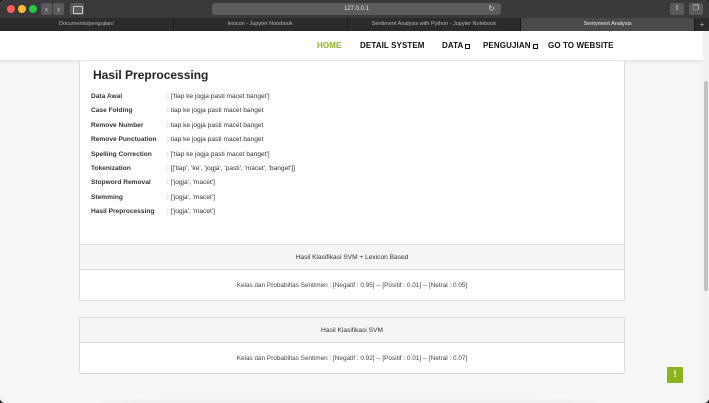 The height and width of the screenshot is (403, 709). What do you see at coordinates (112, 111) in the screenshot?
I see `row-label: Case Folding` at bounding box center [112, 111].